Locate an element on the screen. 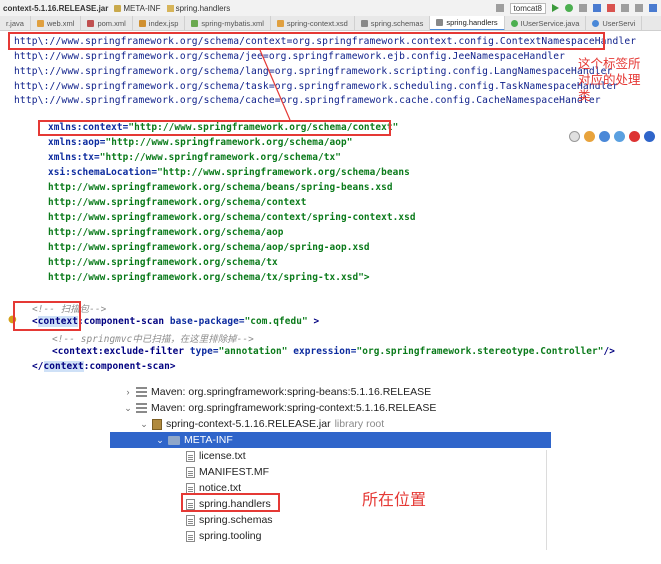 The image size is (661, 564). jar-icon is located at coordinates (157, 424).